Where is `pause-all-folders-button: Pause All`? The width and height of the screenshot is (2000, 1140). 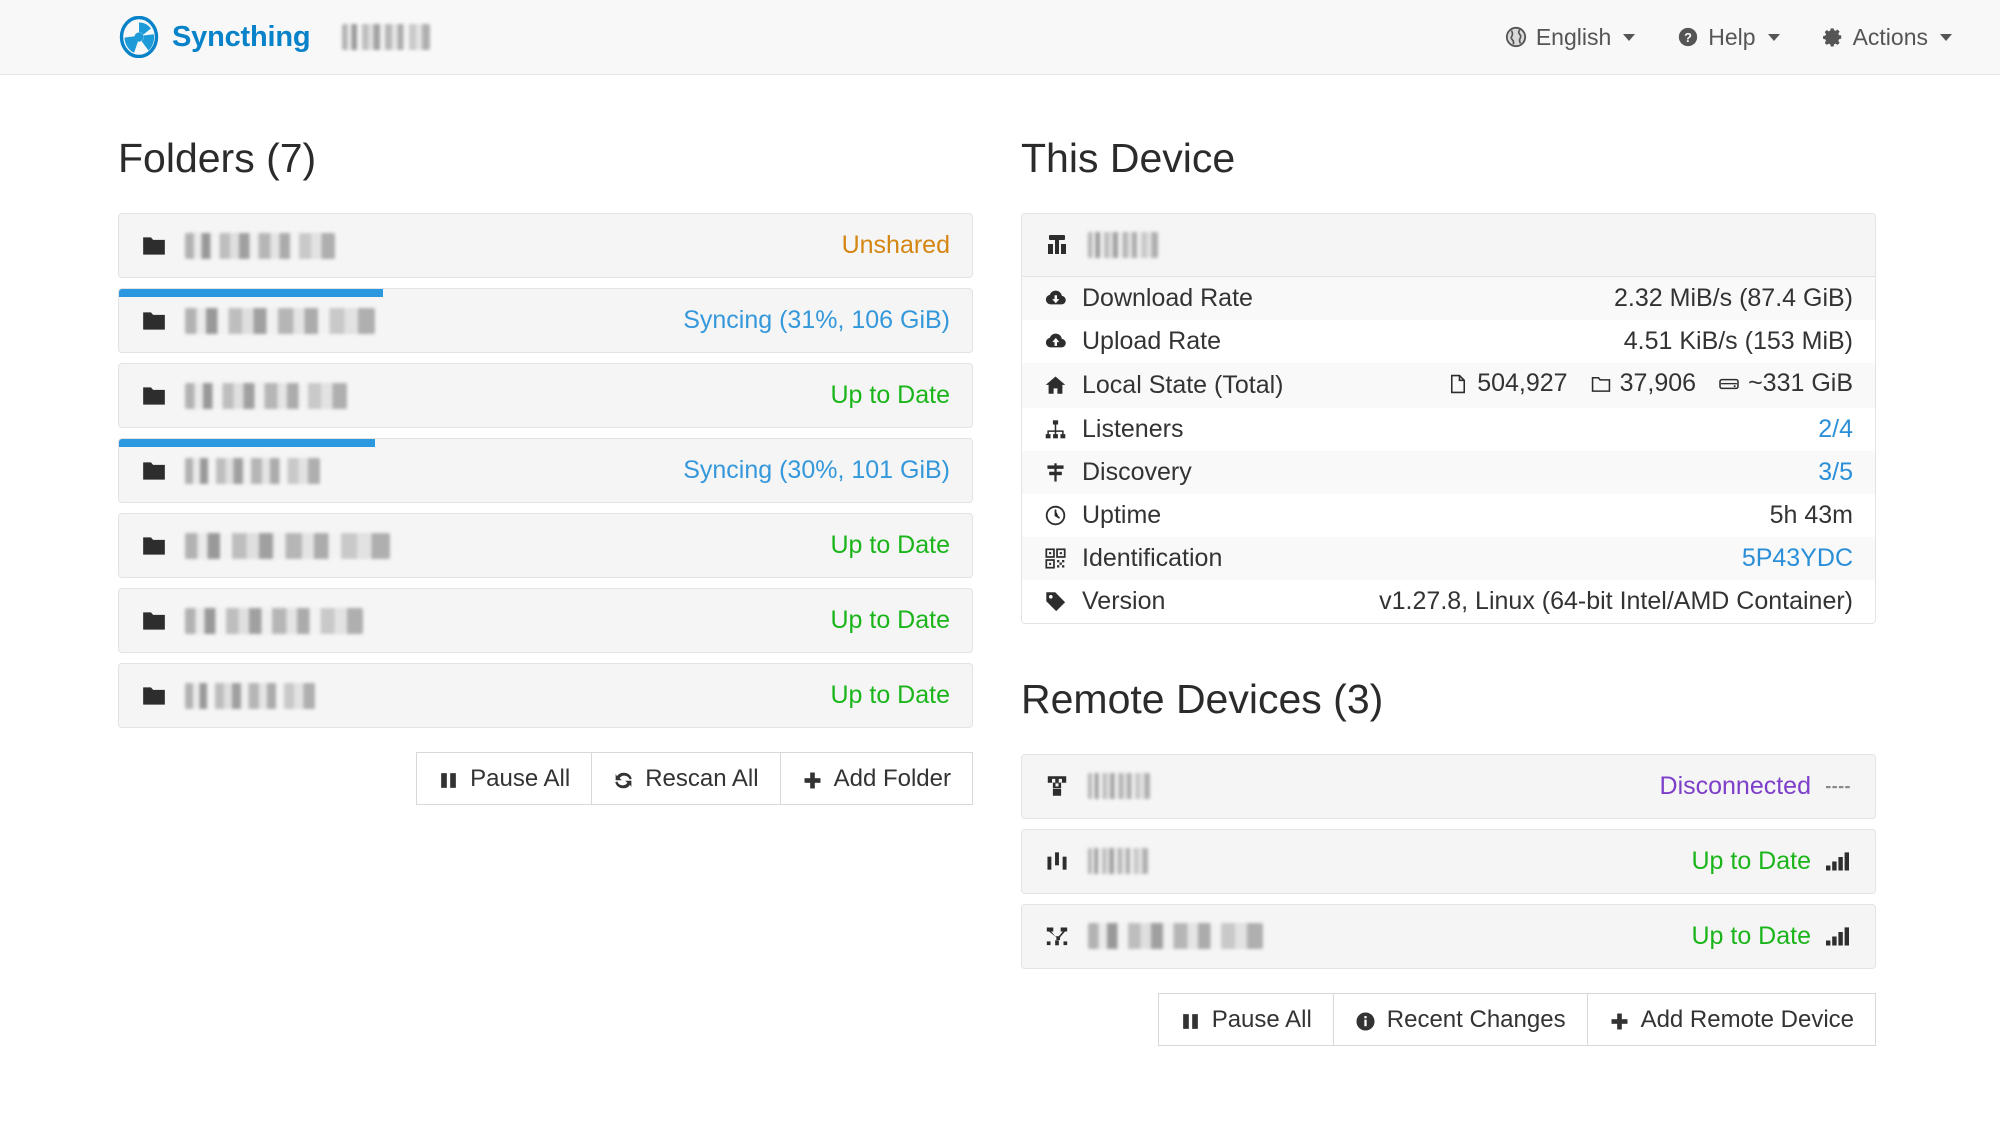 pause-all-folders-button: Pause All is located at coordinates (504, 779).